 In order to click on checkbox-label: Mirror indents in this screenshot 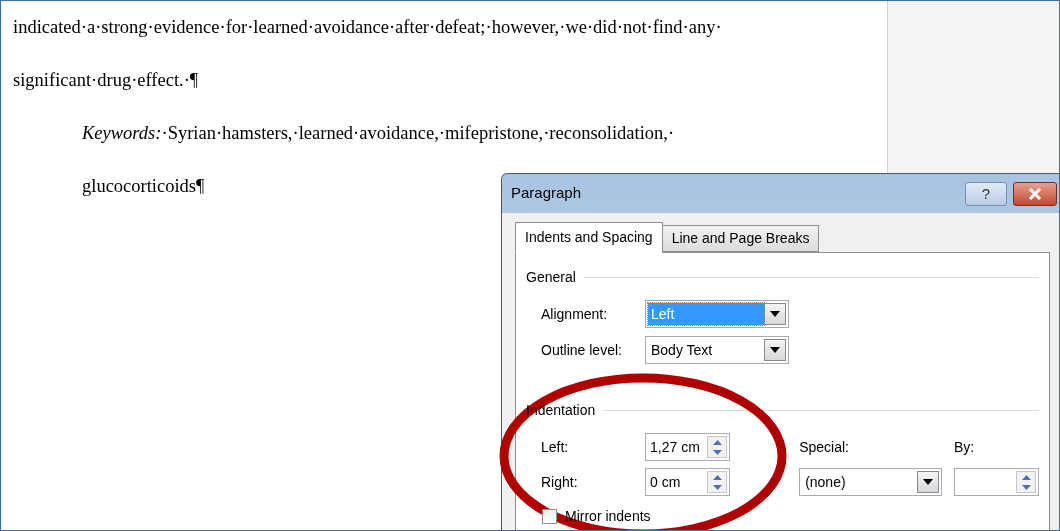, I will do `click(608, 516)`.